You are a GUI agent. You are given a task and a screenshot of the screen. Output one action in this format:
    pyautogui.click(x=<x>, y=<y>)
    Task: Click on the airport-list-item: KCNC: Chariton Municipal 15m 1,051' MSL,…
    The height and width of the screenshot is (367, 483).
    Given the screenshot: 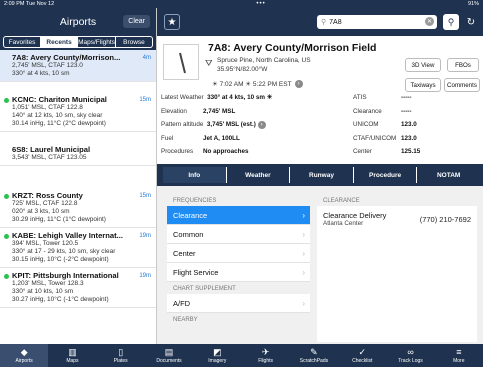 What is the action you would take?
    pyautogui.click(x=78, y=112)
    